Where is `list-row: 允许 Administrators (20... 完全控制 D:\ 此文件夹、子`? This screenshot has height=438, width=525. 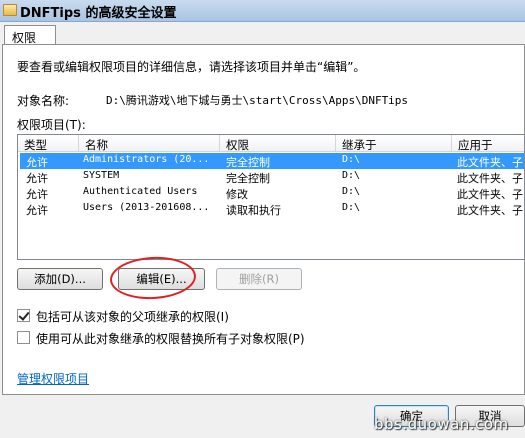
list-row: 允许 Administrators (20... 完全控制 D:\ 此文件夹、子 is located at coordinates (272, 161).